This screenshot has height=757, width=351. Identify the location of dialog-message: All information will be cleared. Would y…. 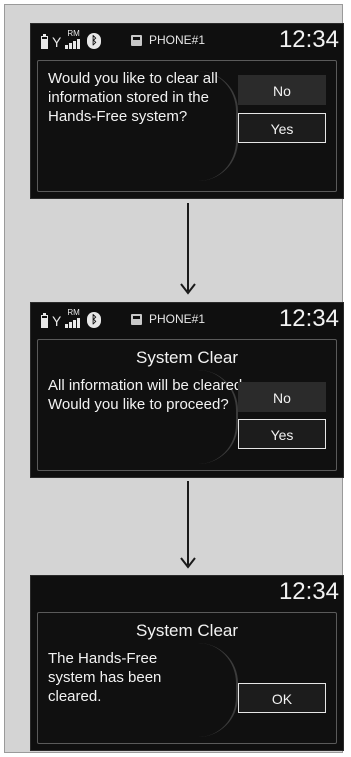
(147, 395).